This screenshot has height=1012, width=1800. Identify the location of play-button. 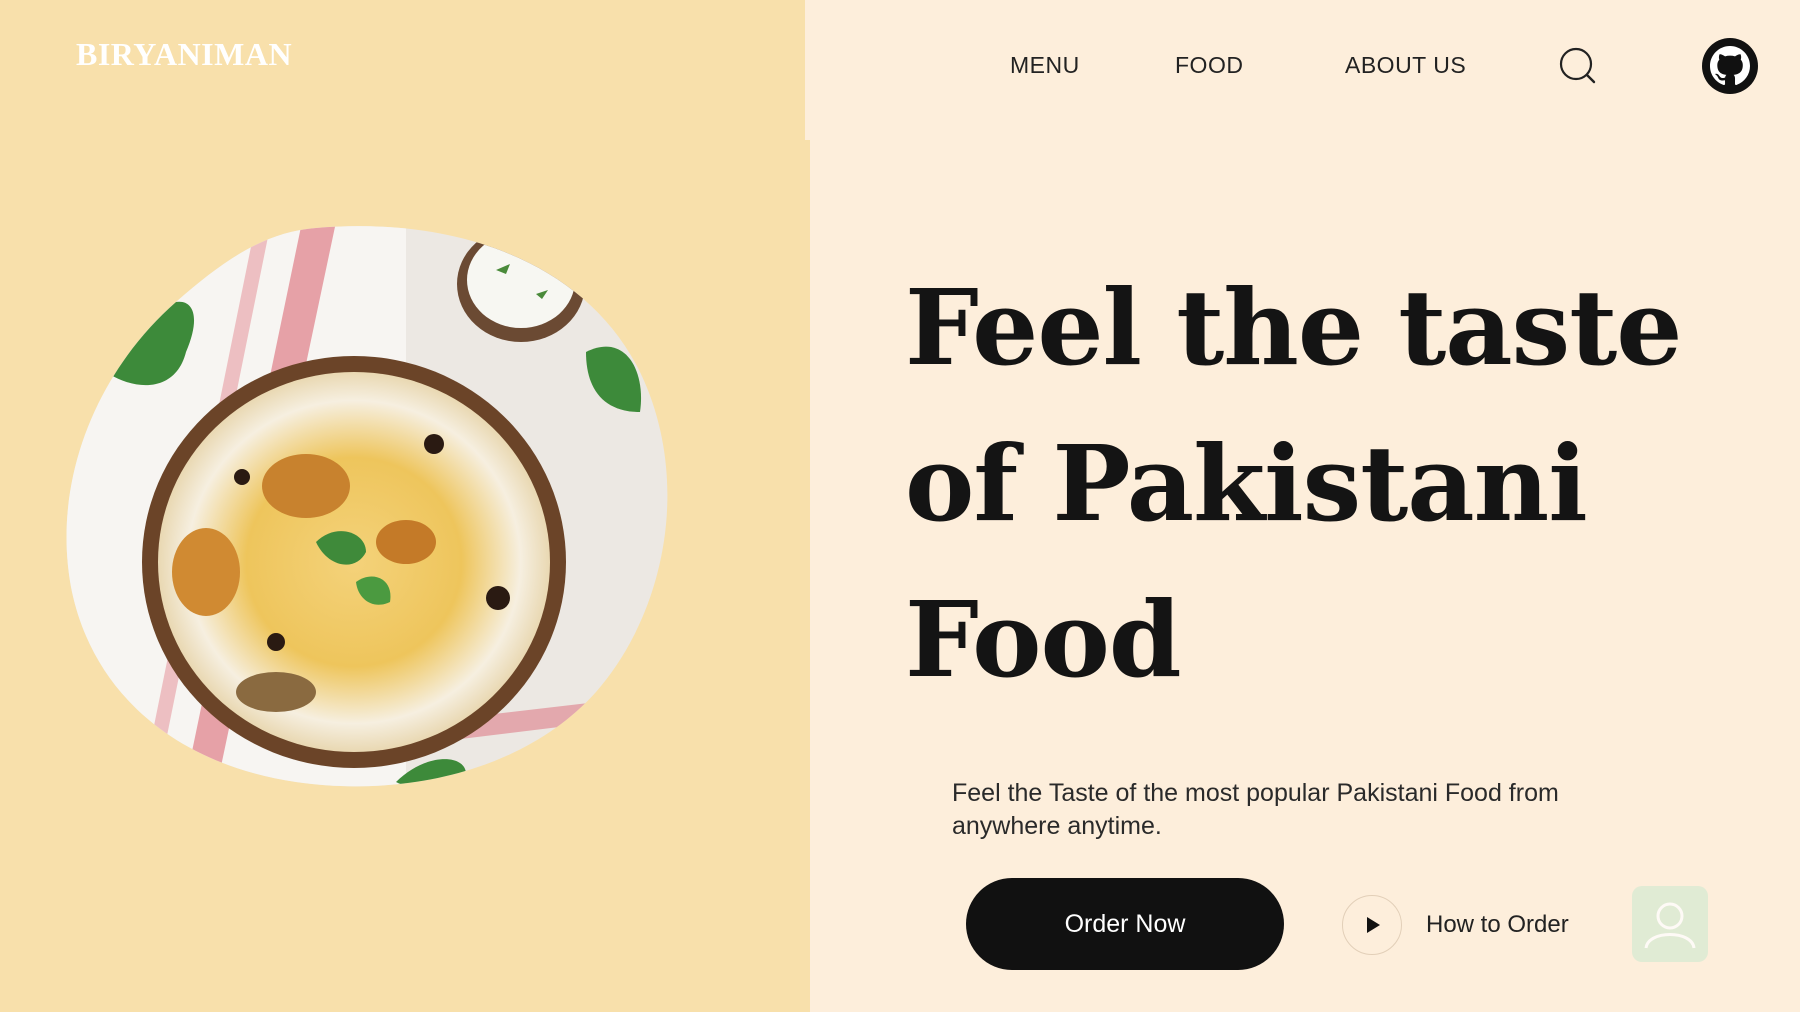
(1372, 925).